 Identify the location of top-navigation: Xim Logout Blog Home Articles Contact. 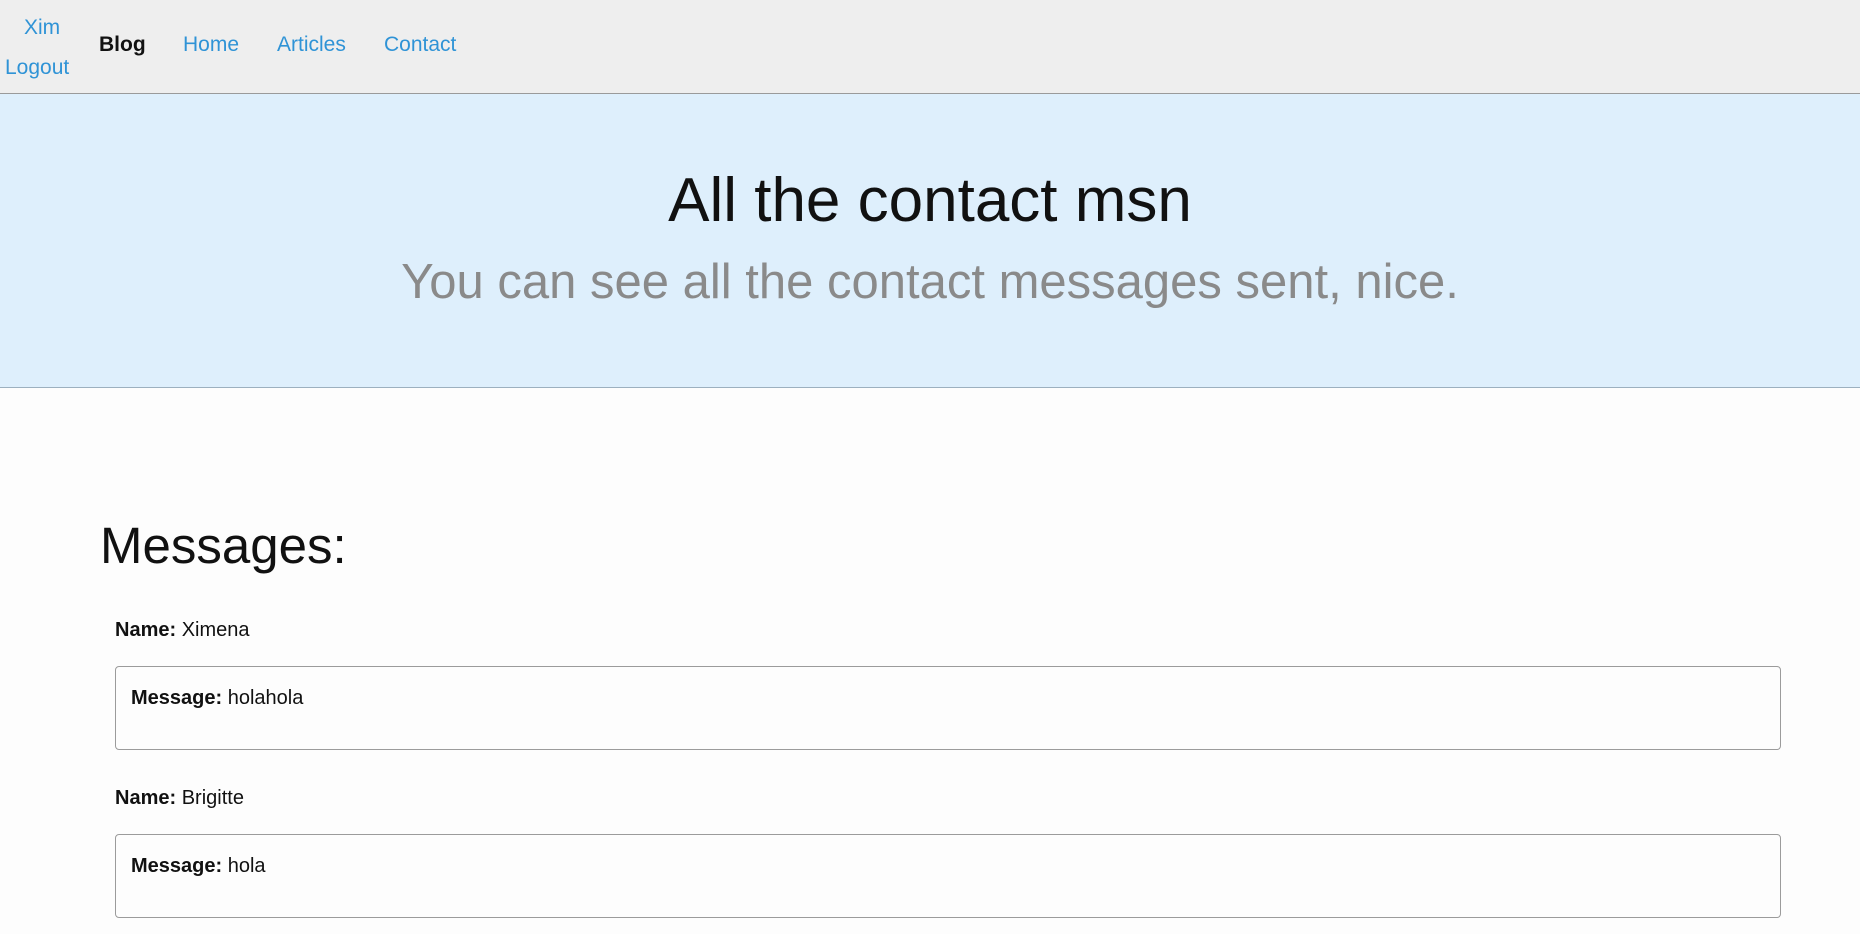
(930, 47).